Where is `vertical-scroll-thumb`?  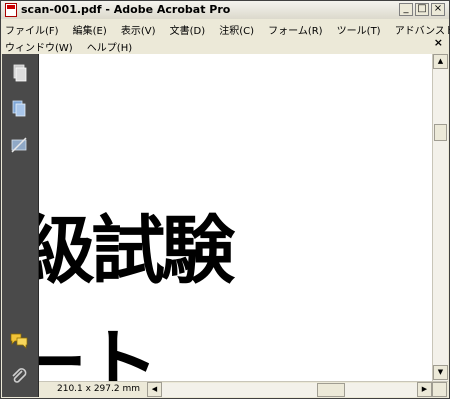 vertical-scroll-thumb is located at coordinates (440, 132).